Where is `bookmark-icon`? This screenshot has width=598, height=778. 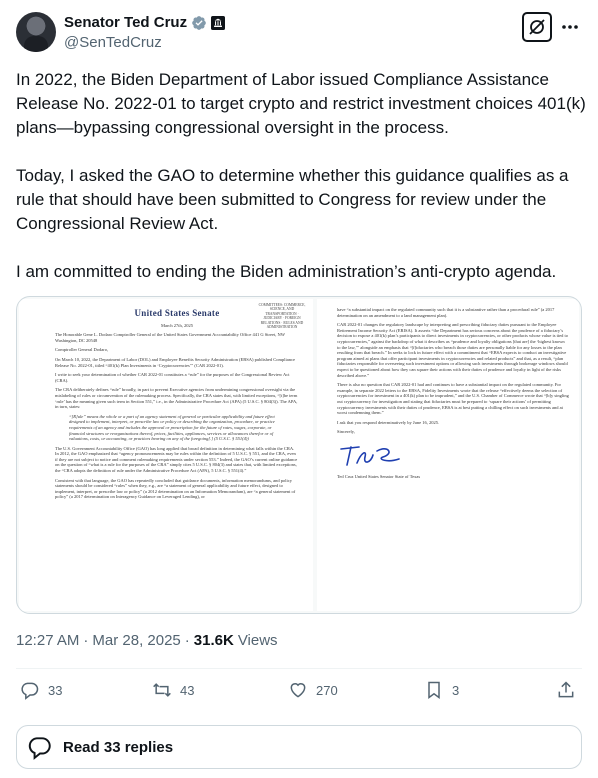
bookmark-icon is located at coordinates (434, 690).